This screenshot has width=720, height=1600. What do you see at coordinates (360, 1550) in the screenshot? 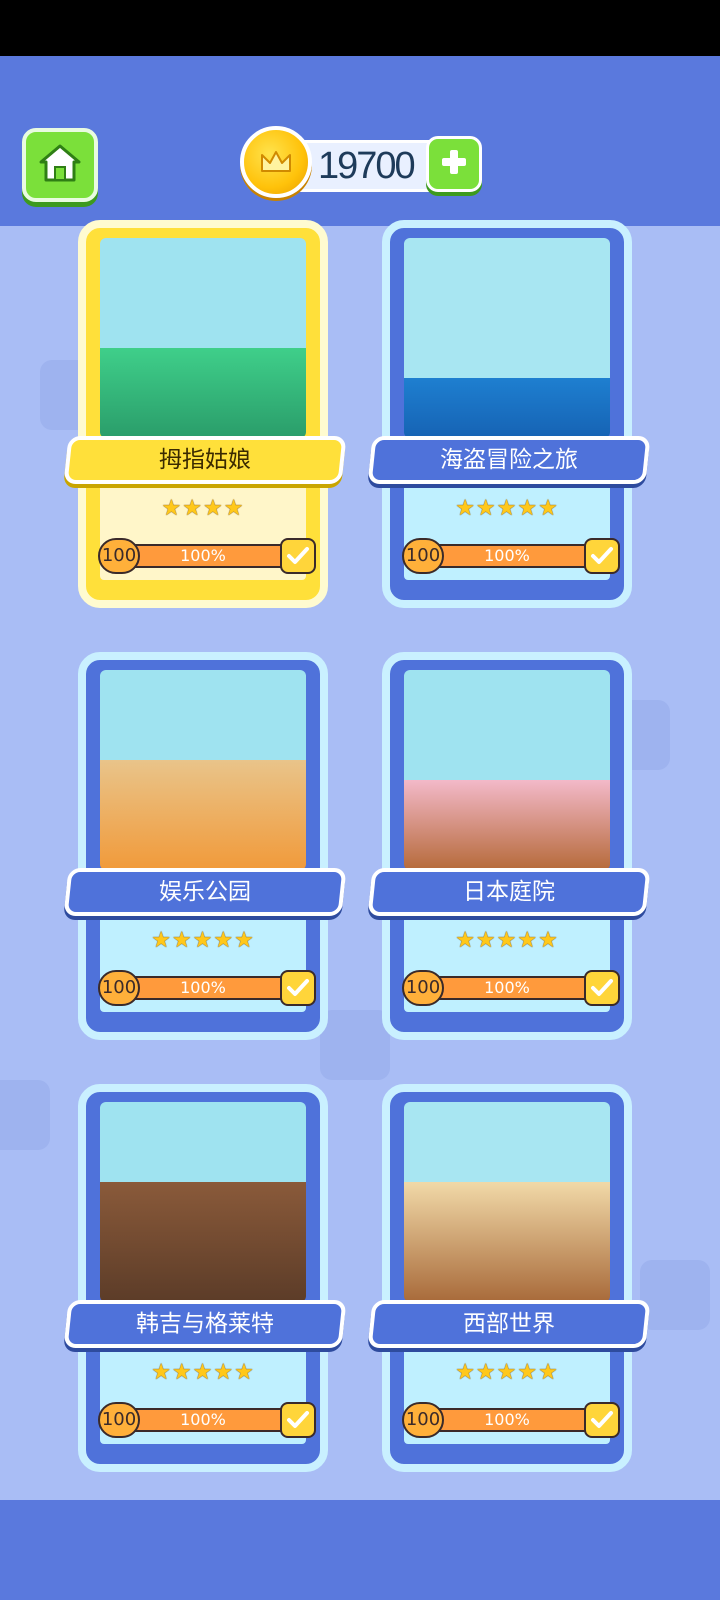
I see `bottom-bar` at bounding box center [360, 1550].